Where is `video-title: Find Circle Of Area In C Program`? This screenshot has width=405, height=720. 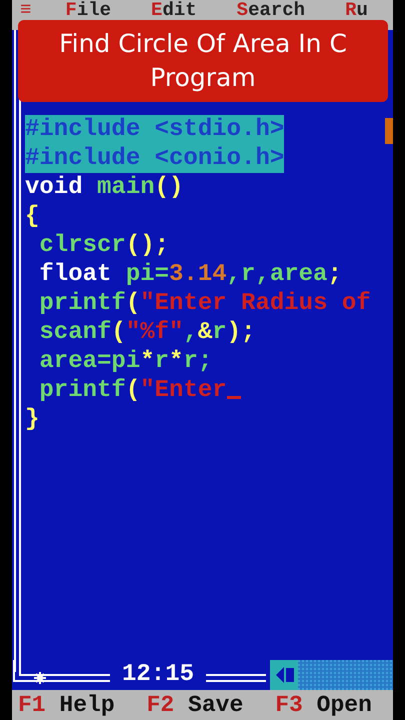
video-title: Find Circle Of Area In C Program is located at coordinates (203, 61).